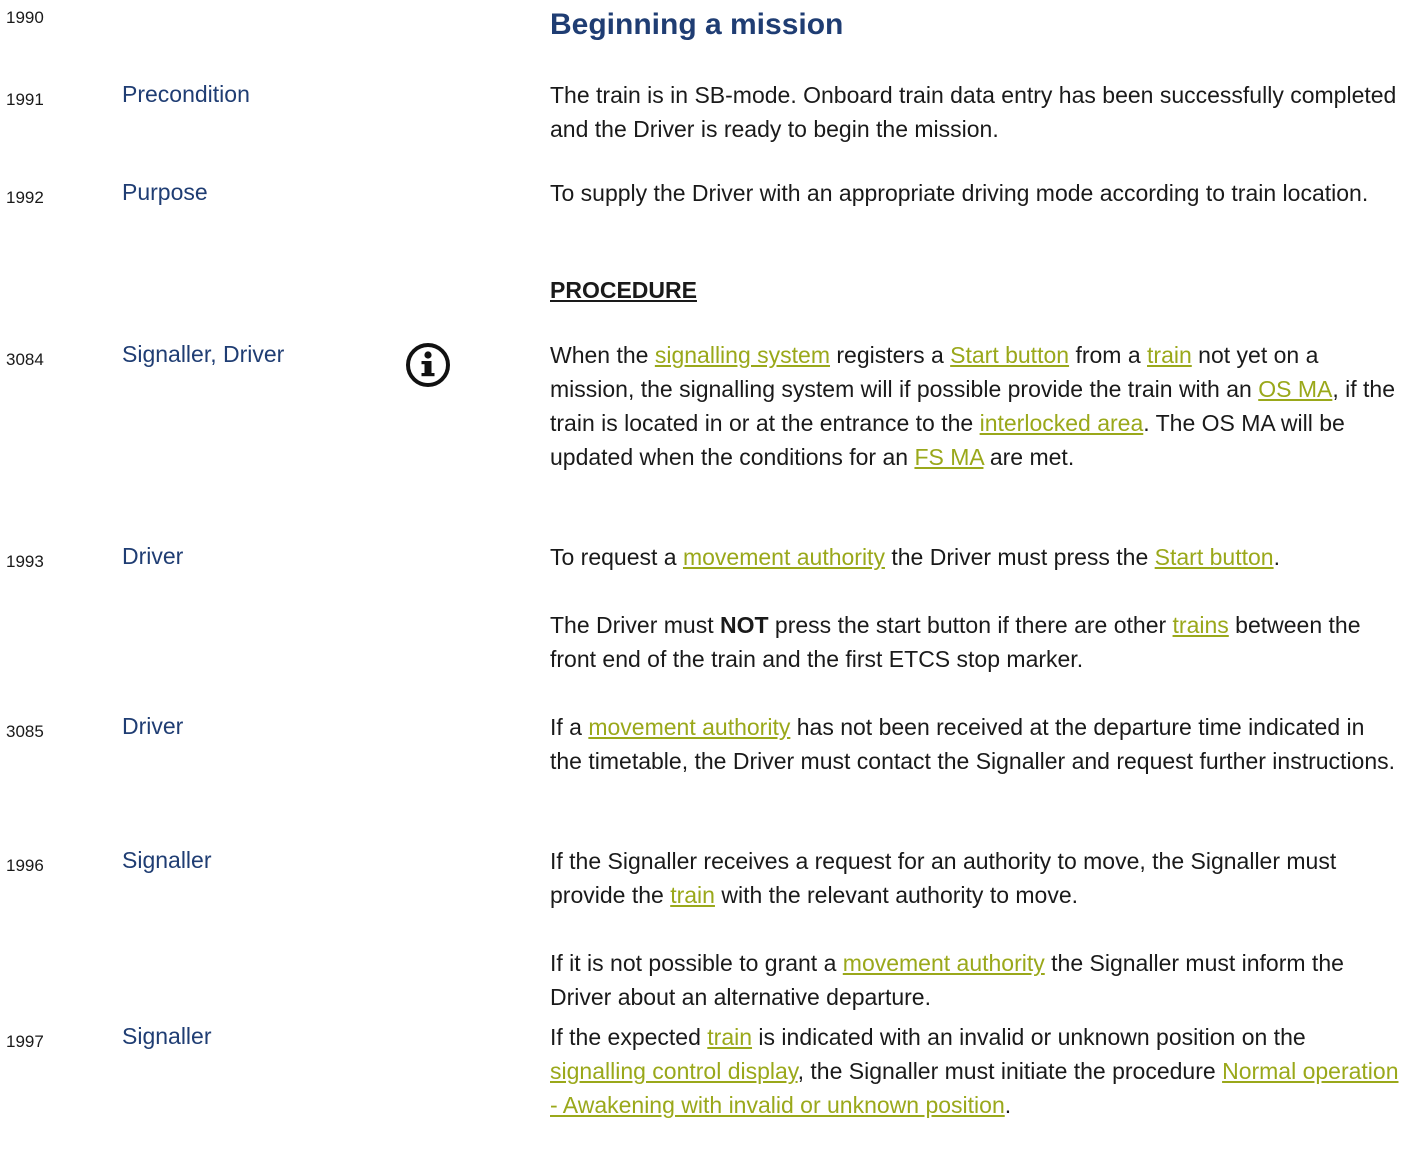  What do you see at coordinates (186, 94) in the screenshot?
I see `role-label: Precondition` at bounding box center [186, 94].